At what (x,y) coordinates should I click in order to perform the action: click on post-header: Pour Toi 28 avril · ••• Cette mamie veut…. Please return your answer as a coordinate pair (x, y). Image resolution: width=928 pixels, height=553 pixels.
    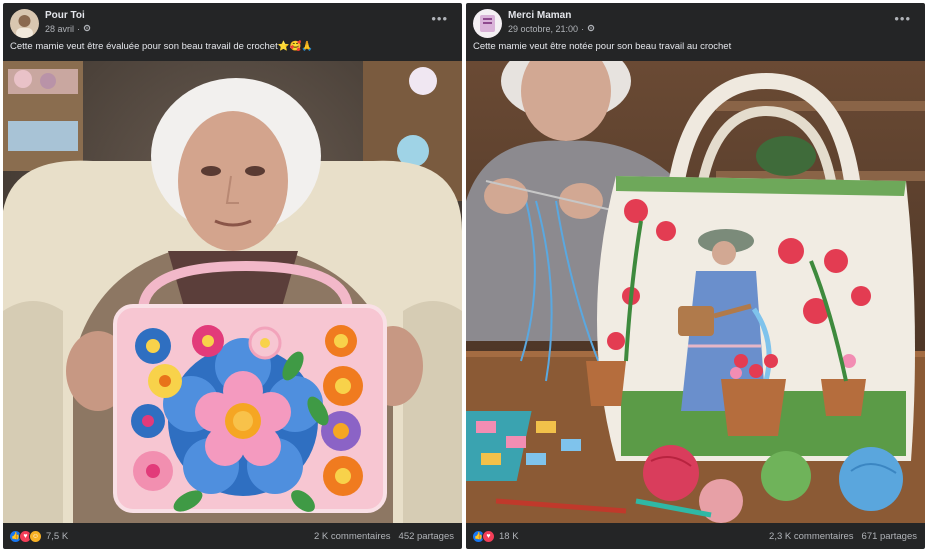
    Looking at the image, I should click on (232, 32).